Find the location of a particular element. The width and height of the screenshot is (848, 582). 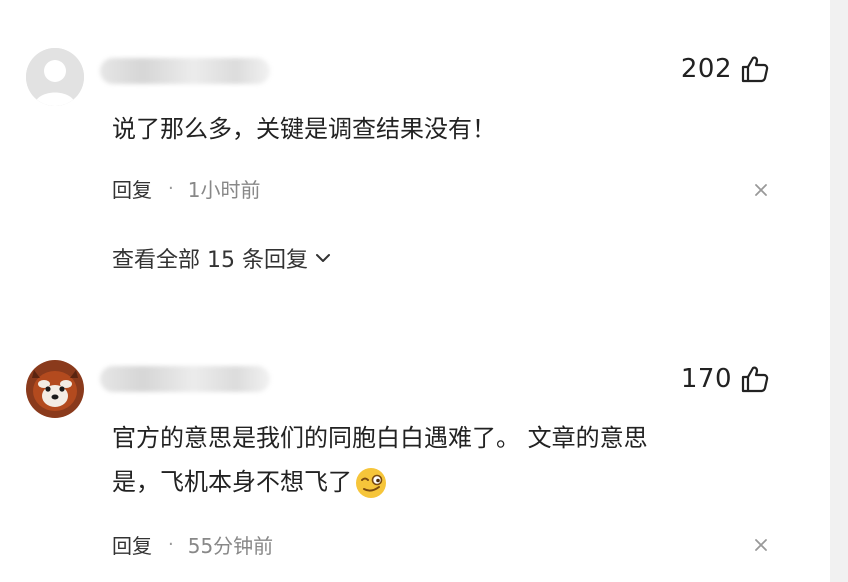

reply-button: 回复 is located at coordinates (132, 544).